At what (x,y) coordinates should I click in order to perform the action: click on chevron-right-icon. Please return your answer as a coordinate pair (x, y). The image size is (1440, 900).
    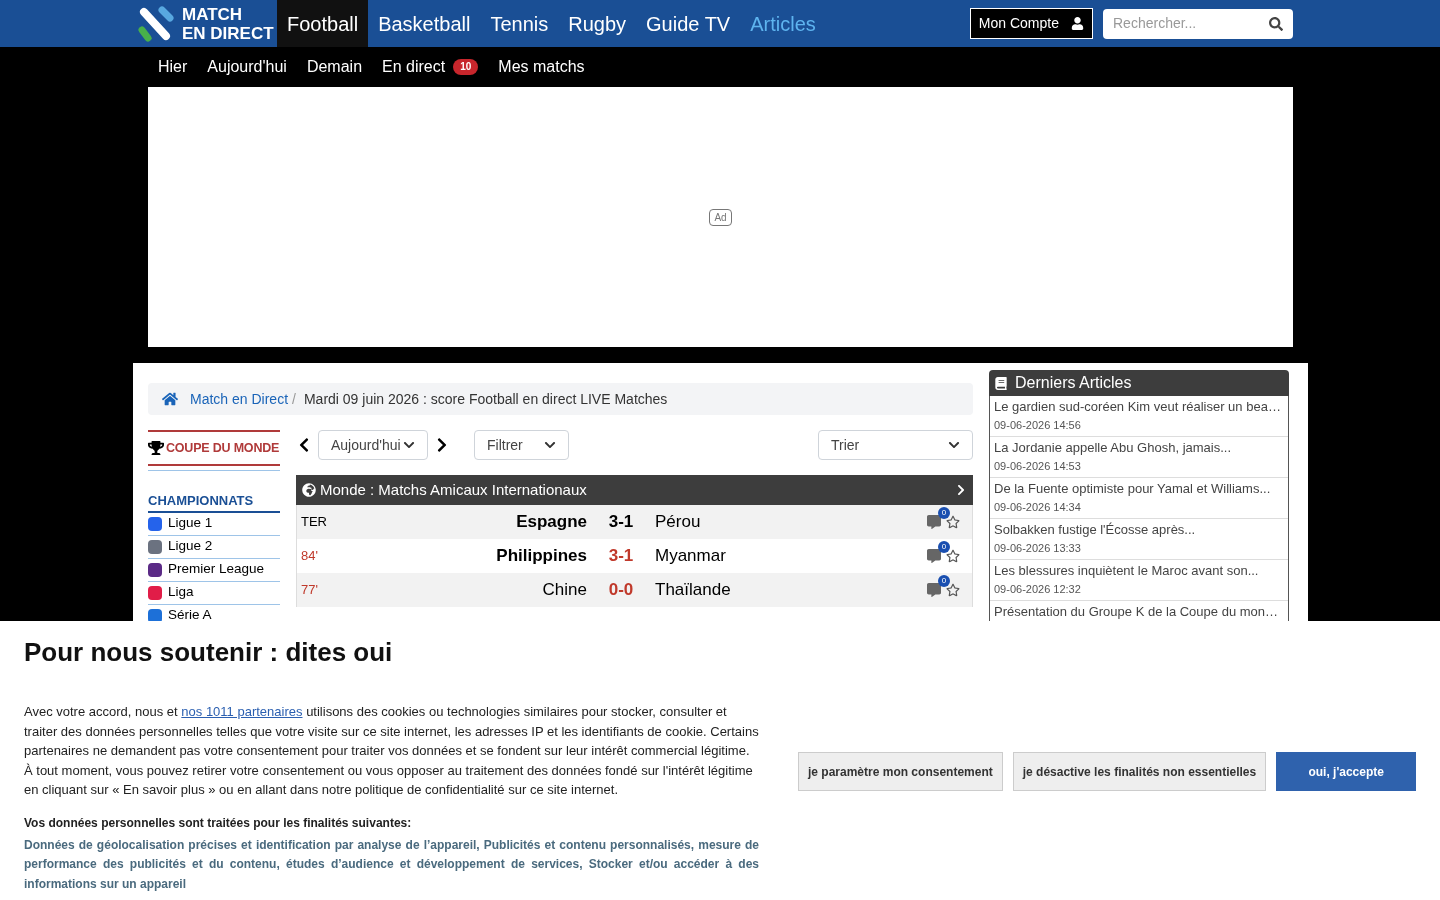
    Looking at the image, I should click on (961, 490).